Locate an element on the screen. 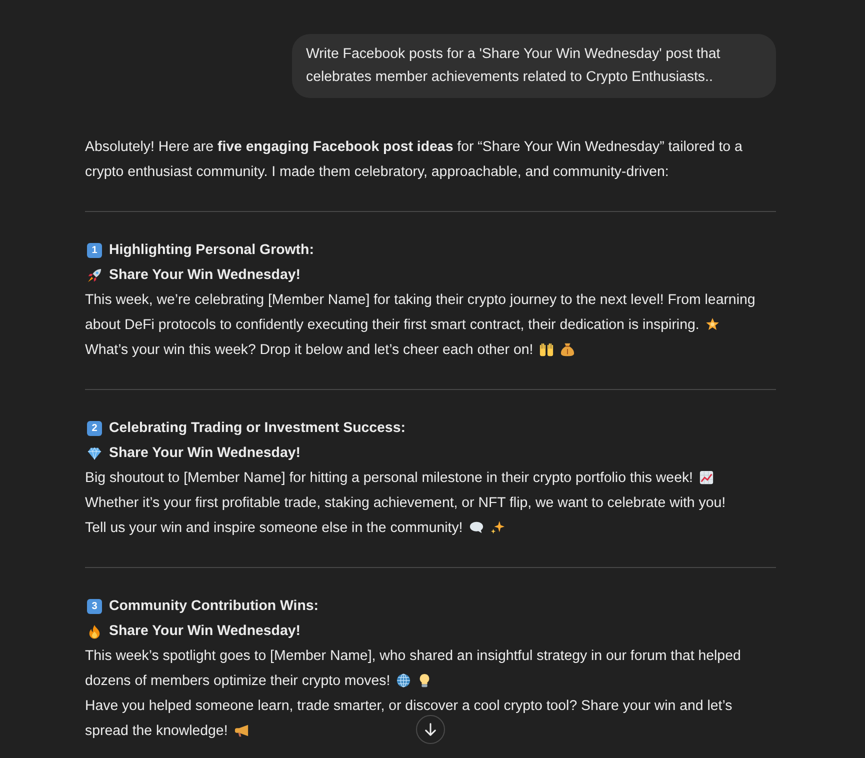 The image size is (865, 758). flame-icon is located at coordinates (94, 631).